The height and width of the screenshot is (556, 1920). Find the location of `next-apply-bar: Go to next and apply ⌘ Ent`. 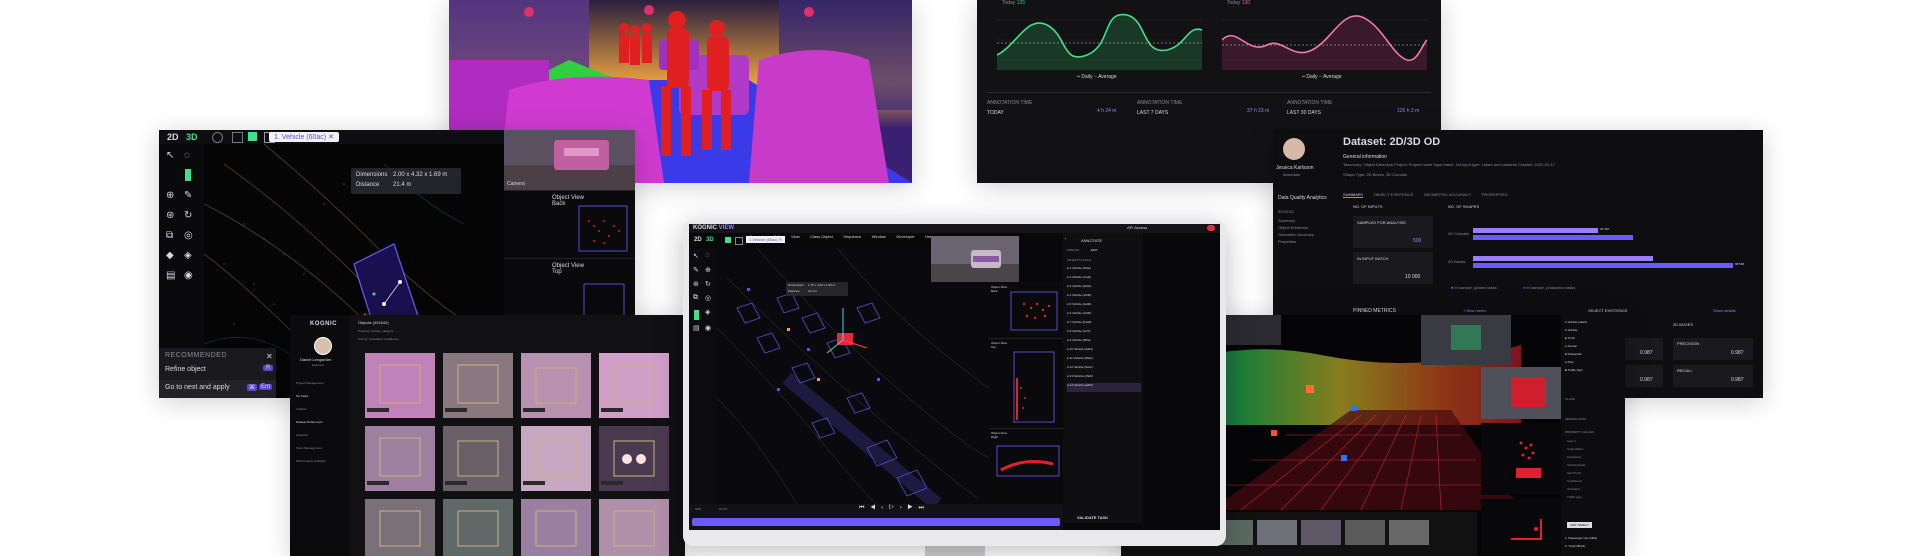

next-apply-bar: Go to next and apply ⌘ Ent is located at coordinates (217, 389).